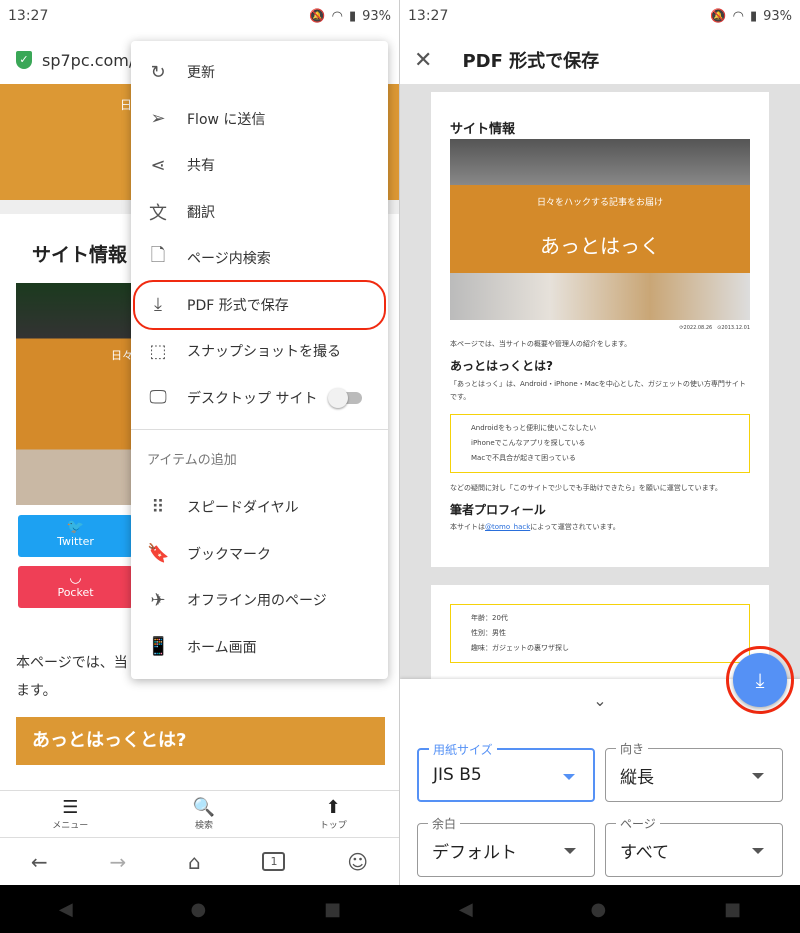 This screenshot has height=933, width=800. I want to click on url-text: sp7pc.com/, so click(88, 60).